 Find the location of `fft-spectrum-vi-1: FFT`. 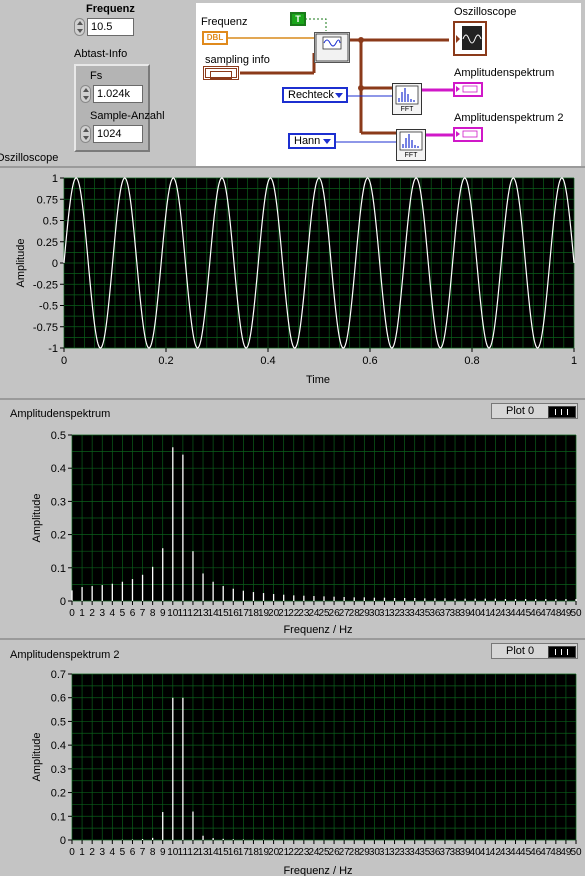

fft-spectrum-vi-1: FFT is located at coordinates (407, 99).